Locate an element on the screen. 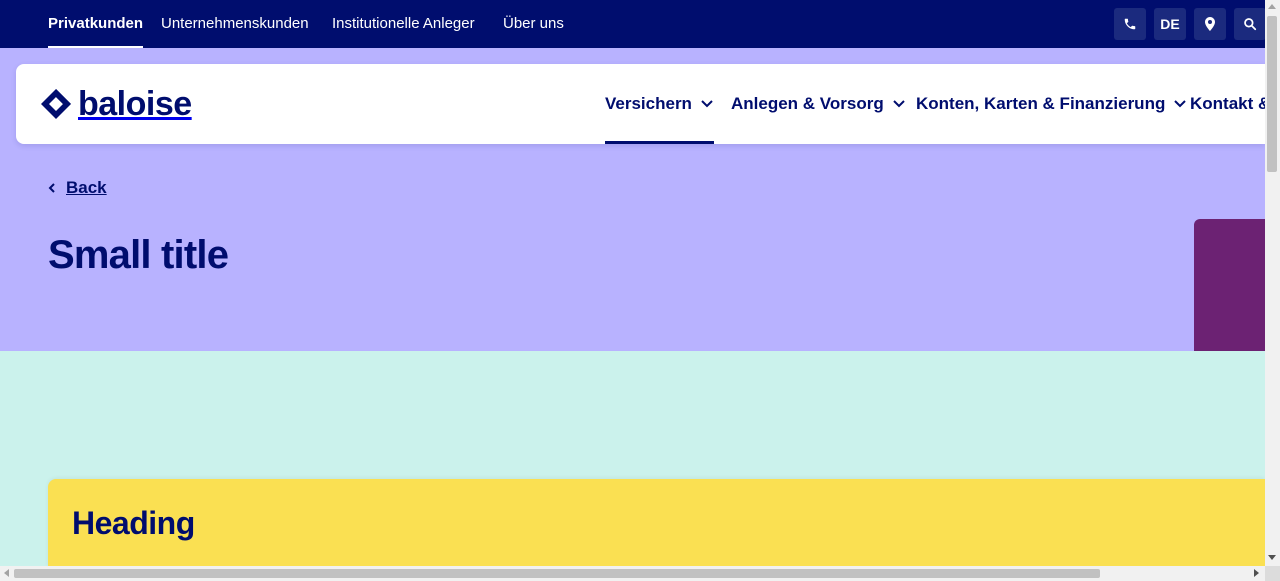 The height and width of the screenshot is (581, 1280). menu-label: Konten, Karten & Finanzierung is located at coordinates (1041, 103).